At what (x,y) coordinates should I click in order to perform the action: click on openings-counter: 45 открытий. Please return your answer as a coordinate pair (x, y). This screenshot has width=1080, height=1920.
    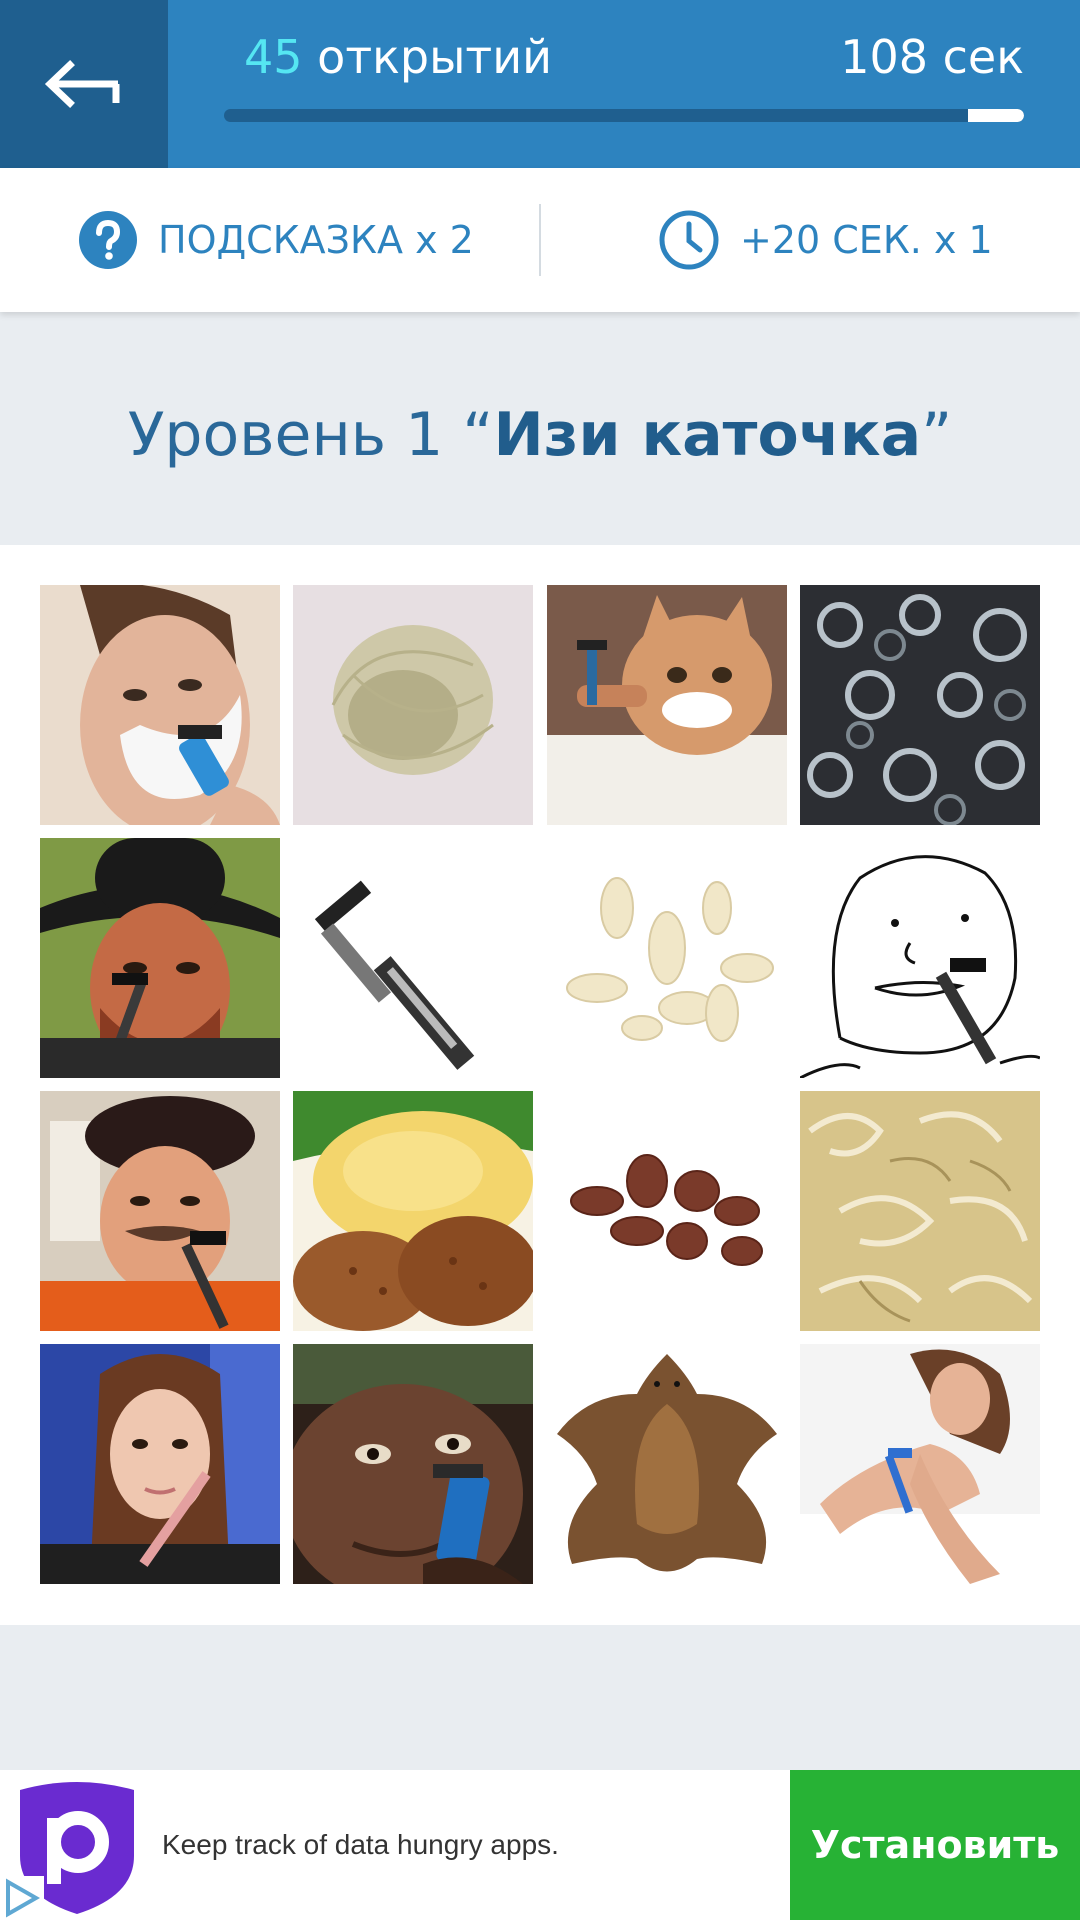
    Looking at the image, I should click on (398, 57).